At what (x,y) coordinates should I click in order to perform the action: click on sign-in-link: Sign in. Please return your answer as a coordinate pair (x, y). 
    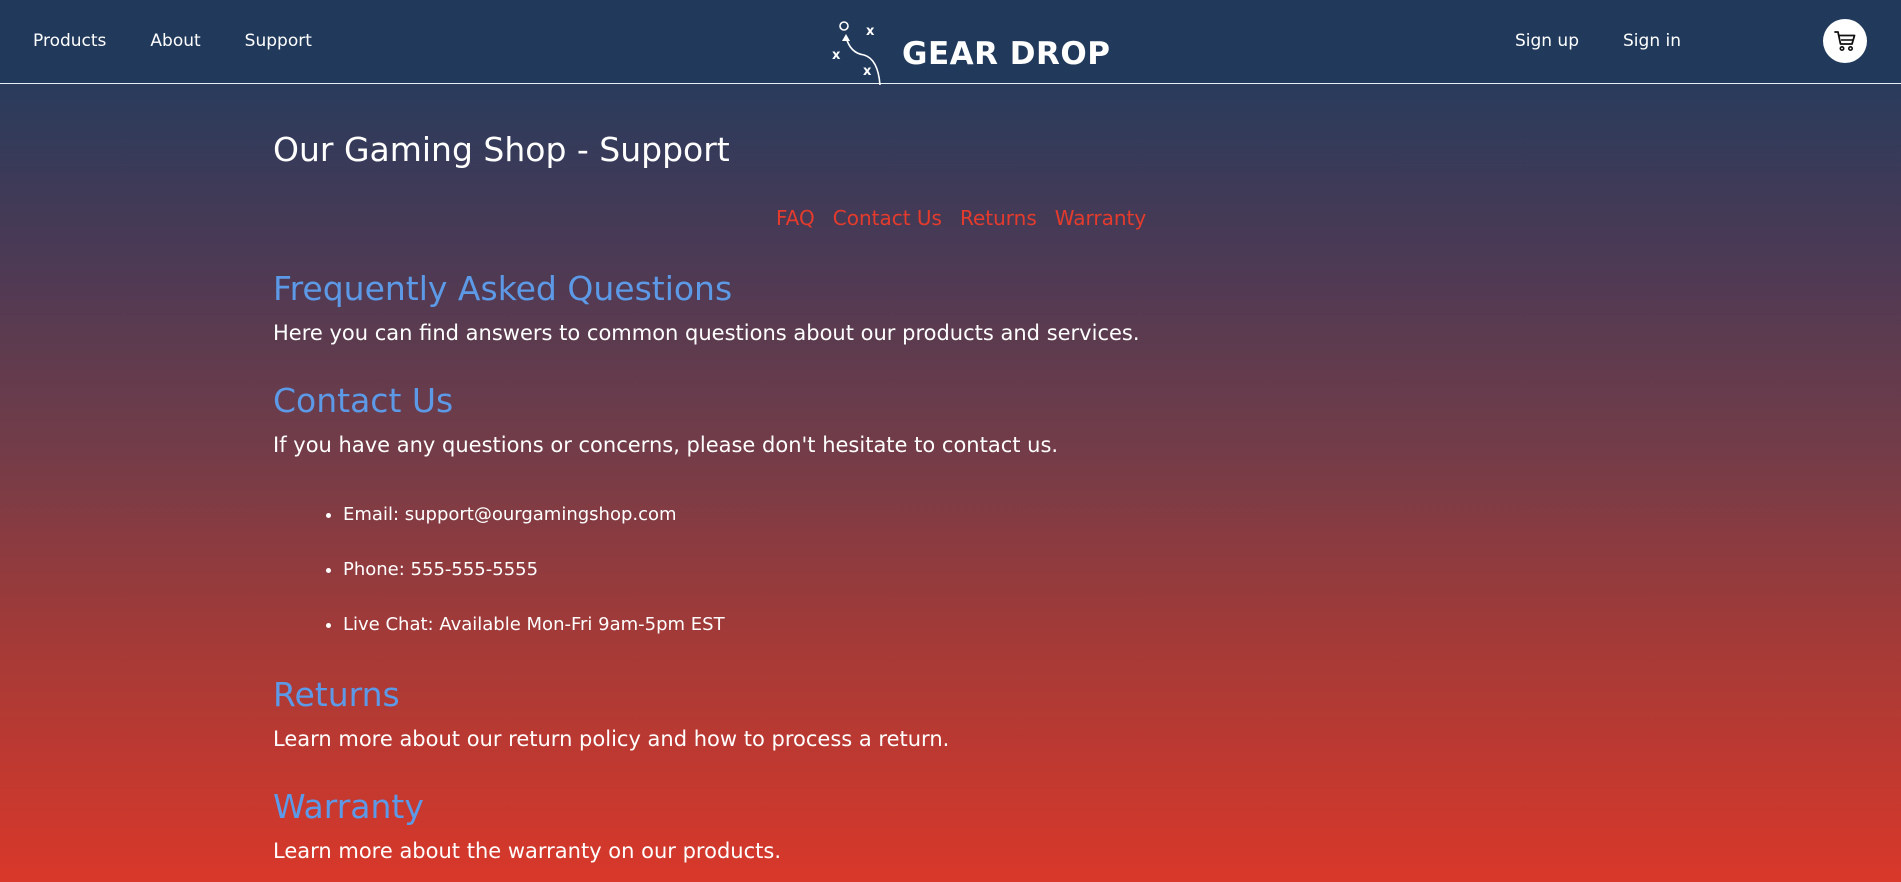
    Looking at the image, I should click on (1652, 41).